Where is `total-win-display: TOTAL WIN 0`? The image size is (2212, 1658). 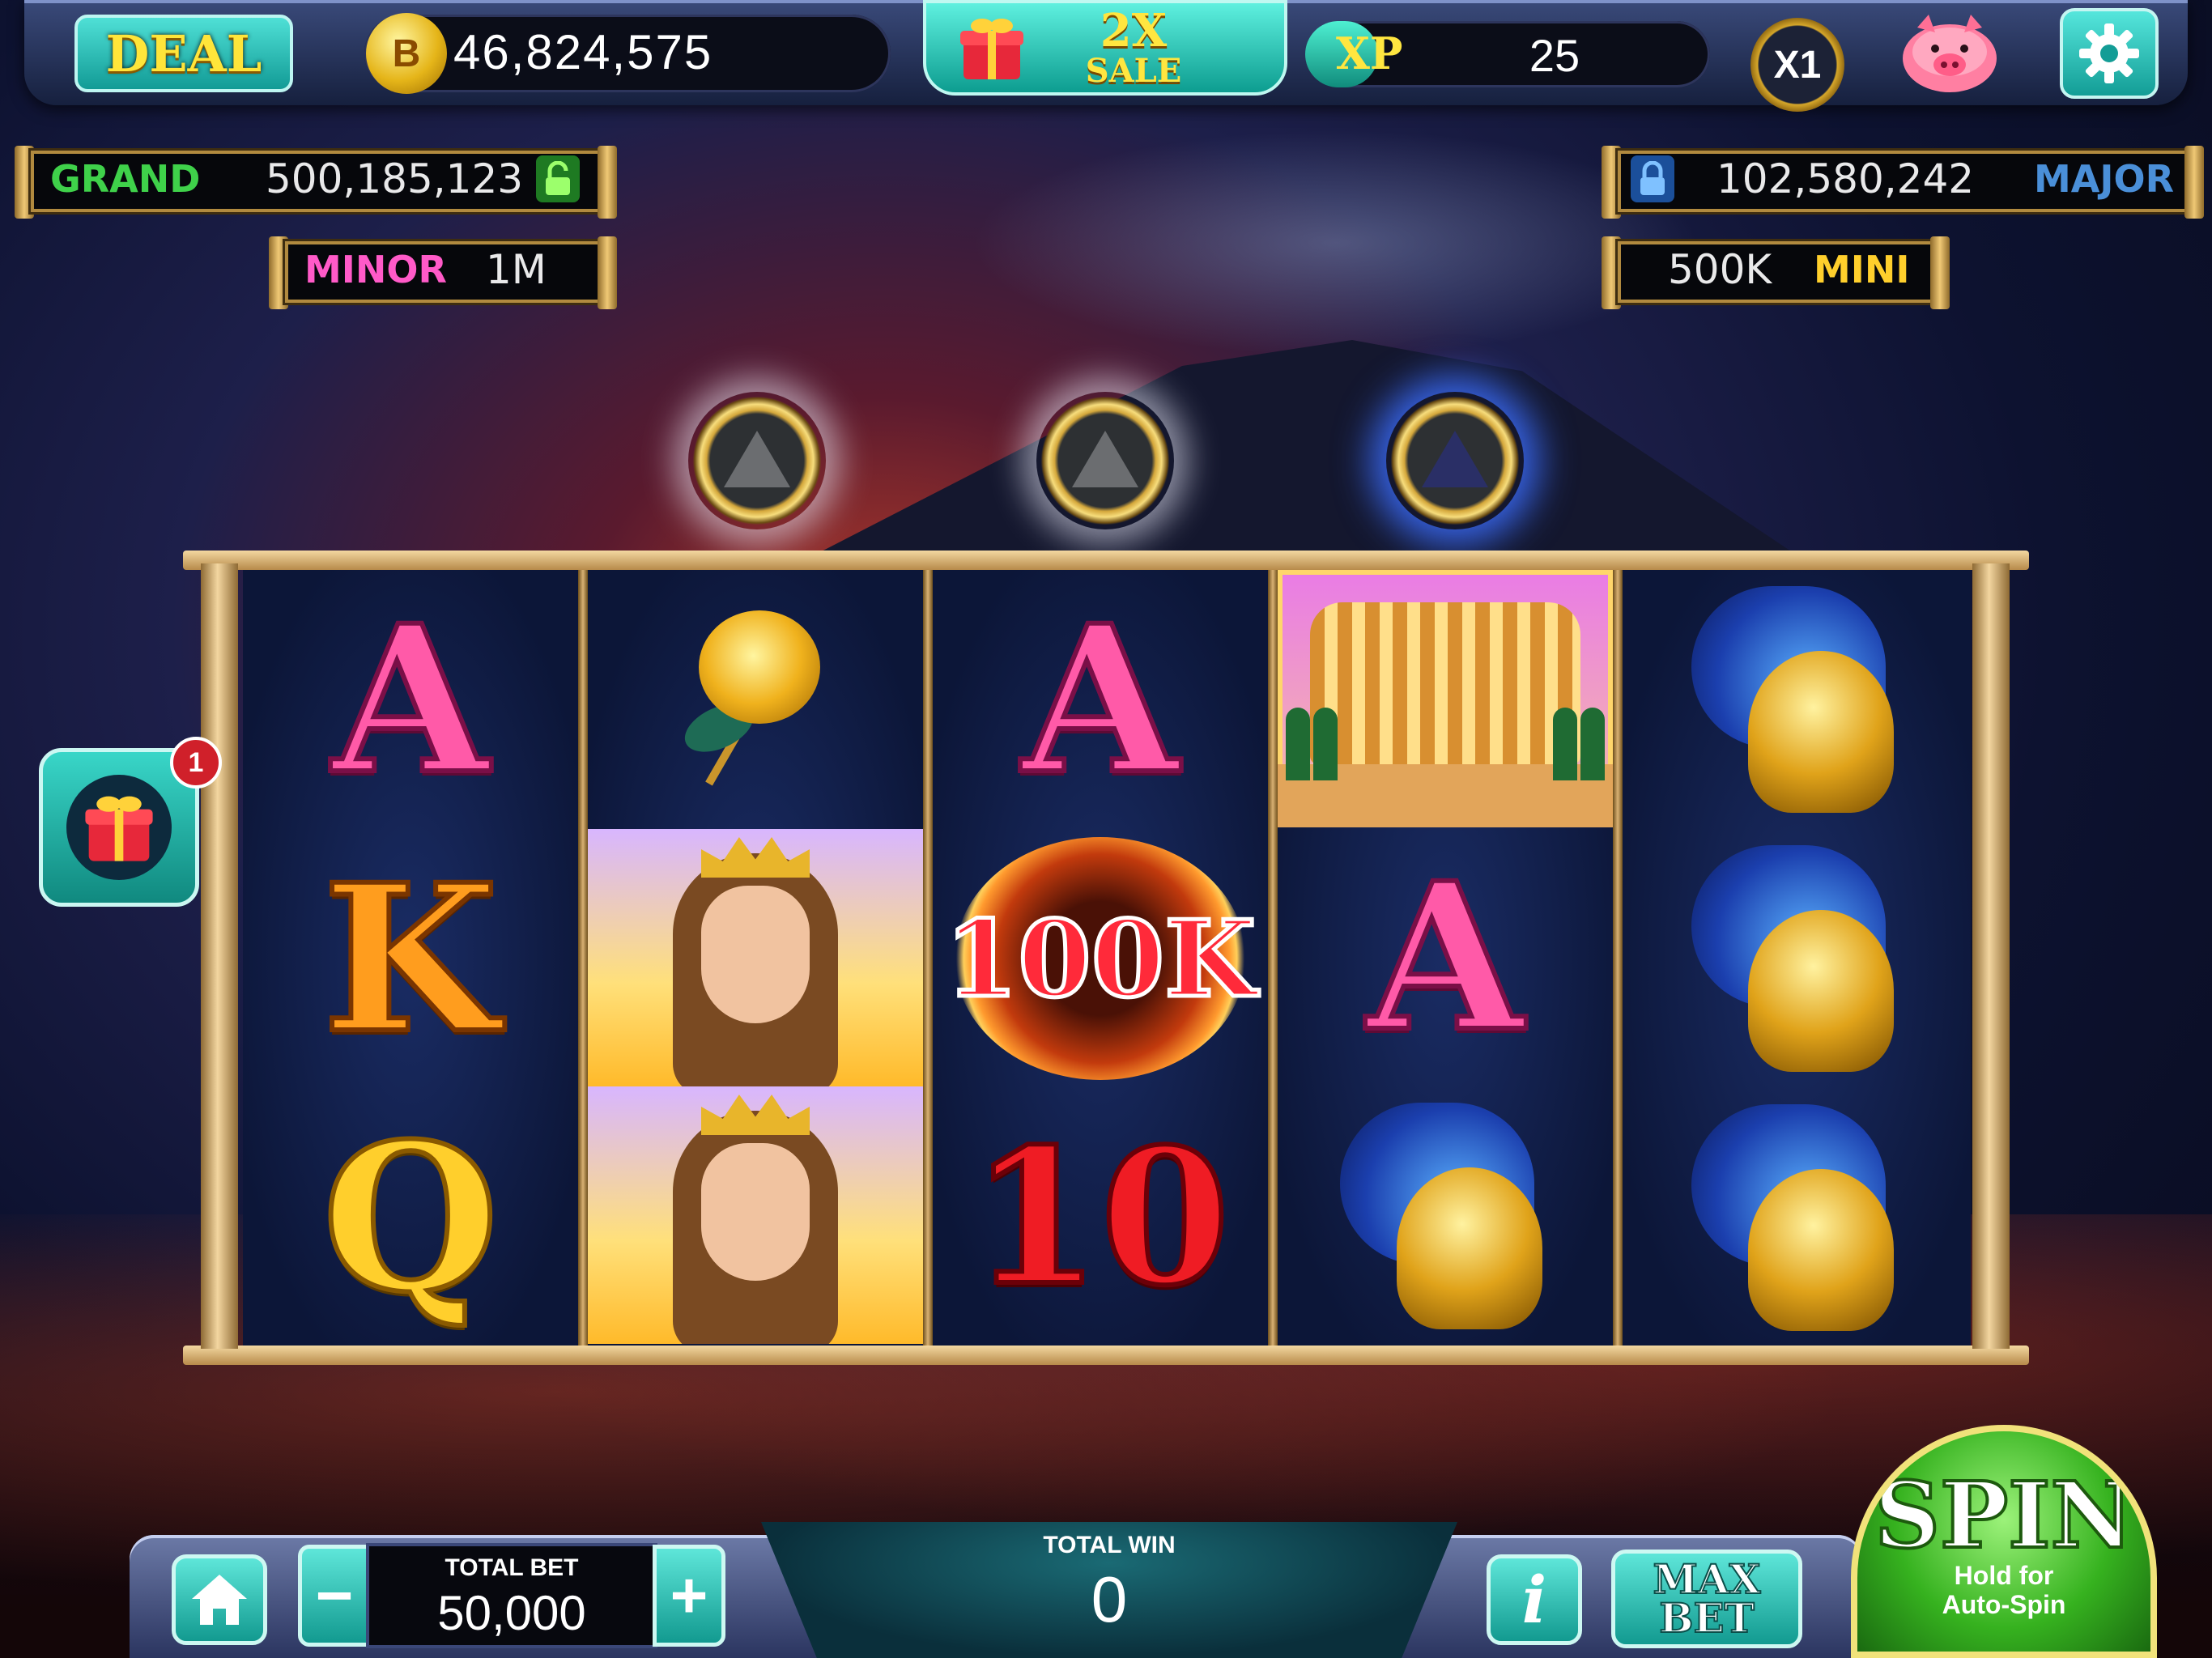 total-win-display: TOTAL WIN 0 is located at coordinates (1109, 1590).